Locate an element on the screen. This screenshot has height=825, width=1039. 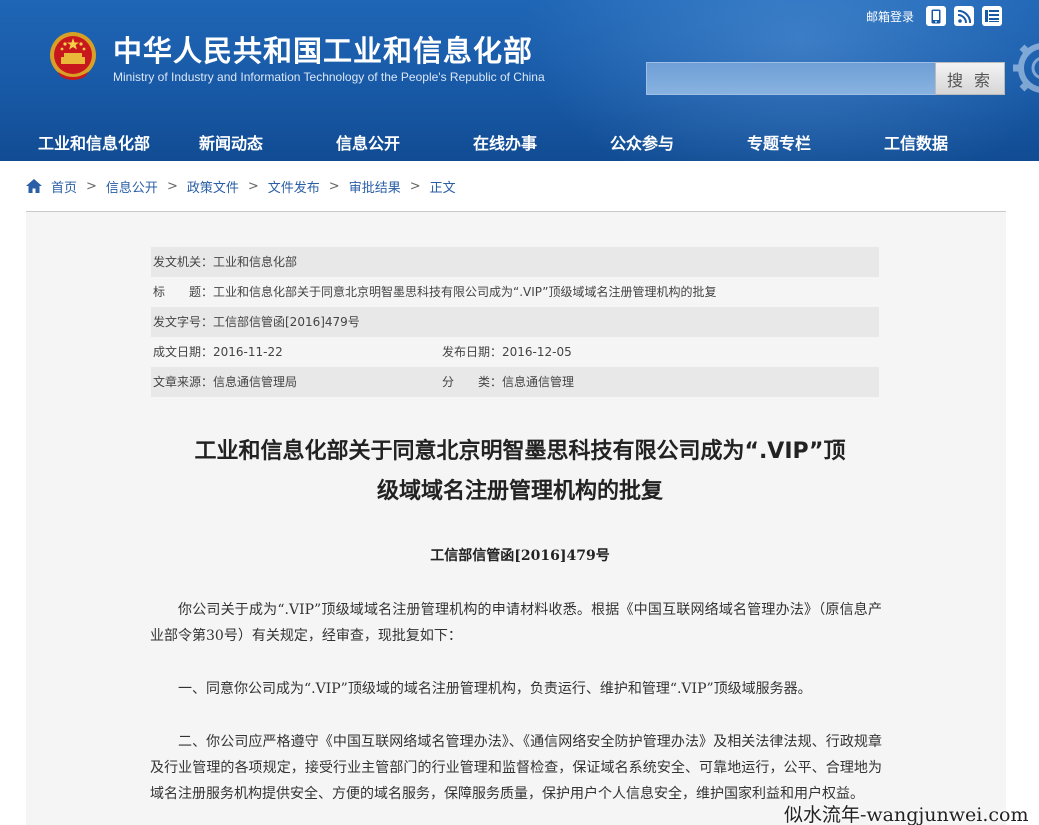
meta-row: 发文字号：工信部信管函[2016]479号 is located at coordinates (515, 322).